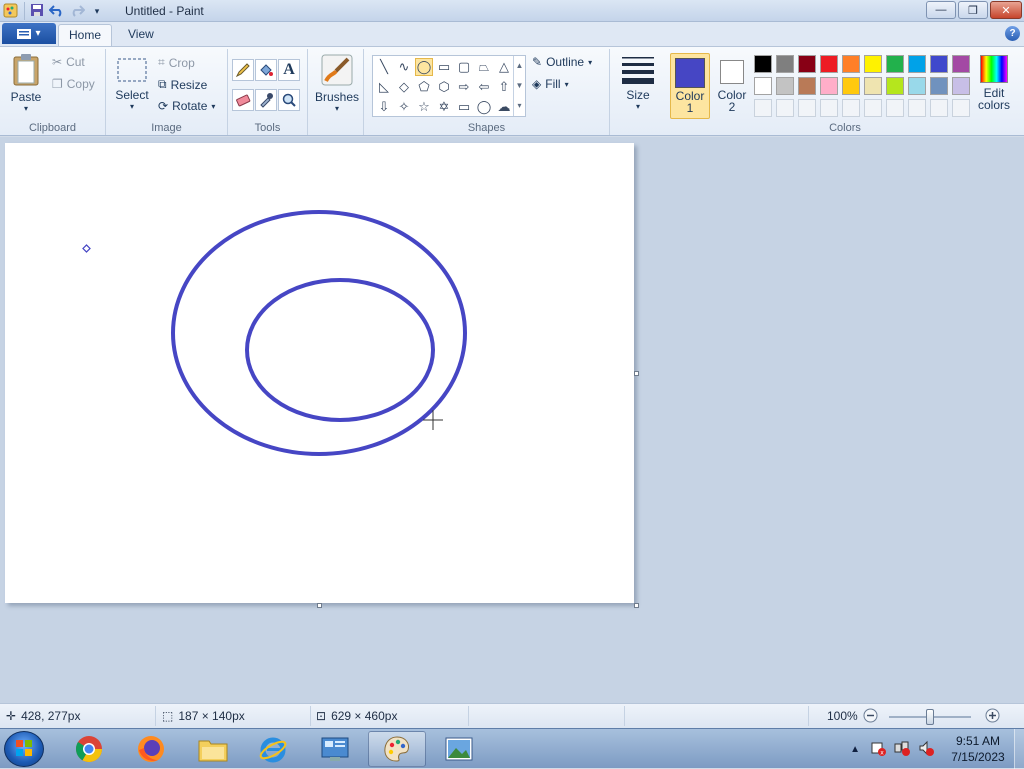  What do you see at coordinates (151, 749) in the screenshot?
I see `firefox-taskbar-button` at bounding box center [151, 749].